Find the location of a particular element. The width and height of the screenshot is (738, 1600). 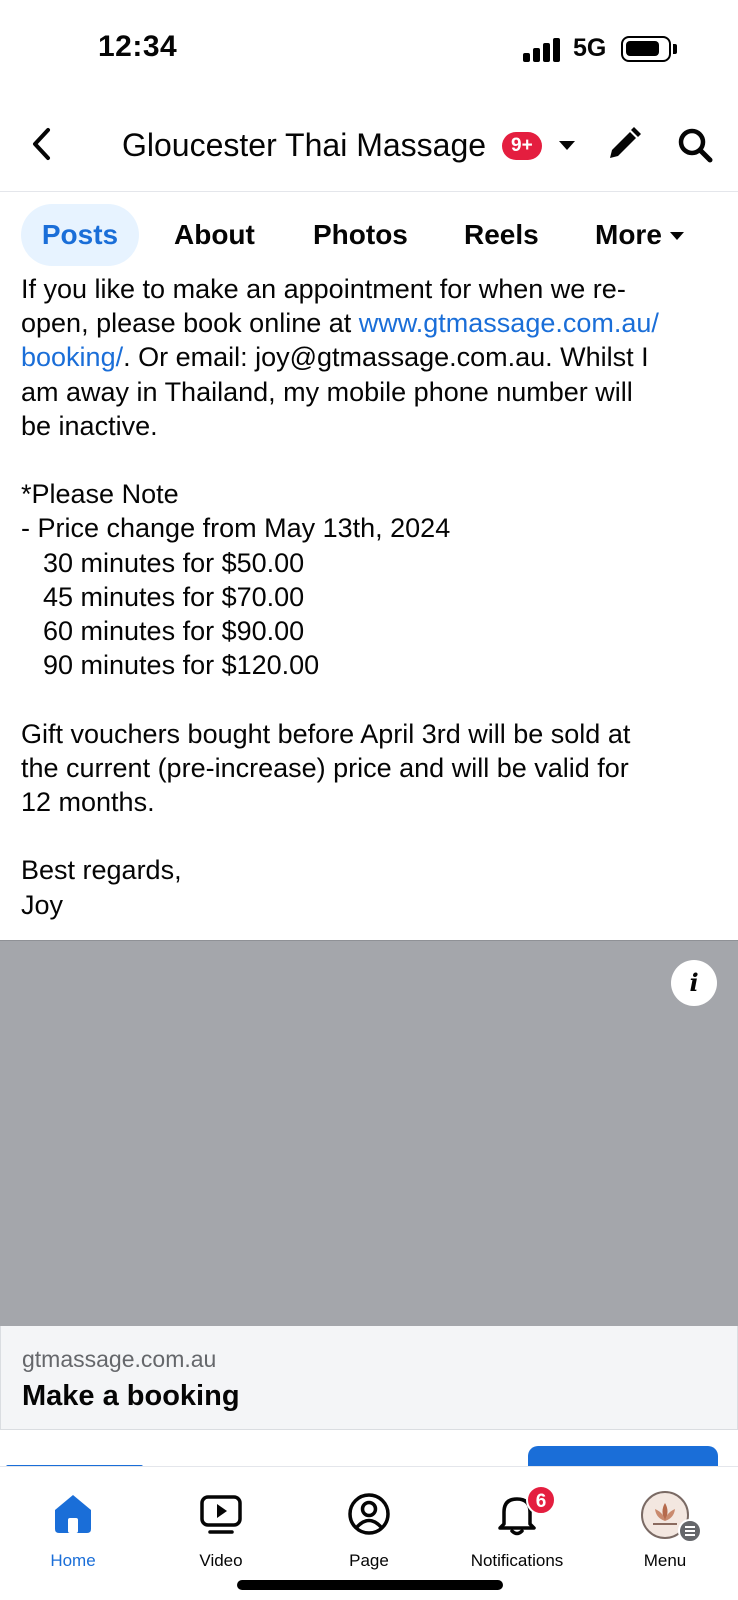

note-heading: *Please Note is located at coordinates (100, 494).